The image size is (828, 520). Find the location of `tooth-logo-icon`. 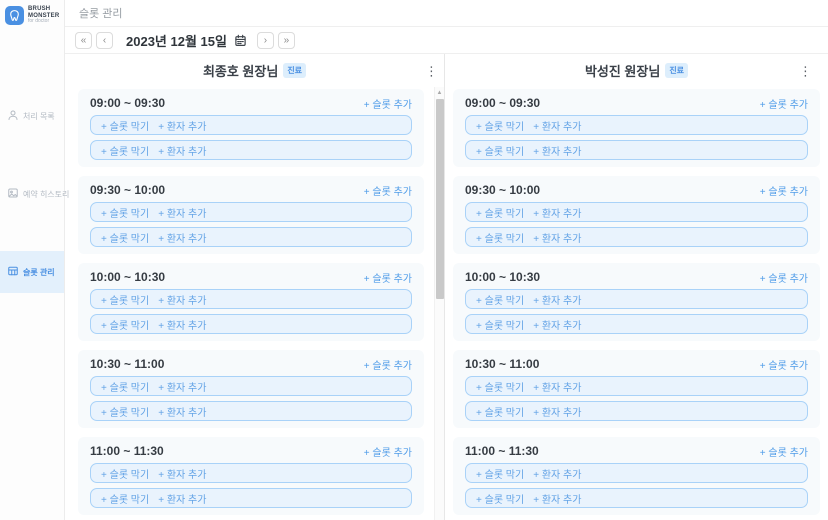

tooth-logo-icon is located at coordinates (14, 16).